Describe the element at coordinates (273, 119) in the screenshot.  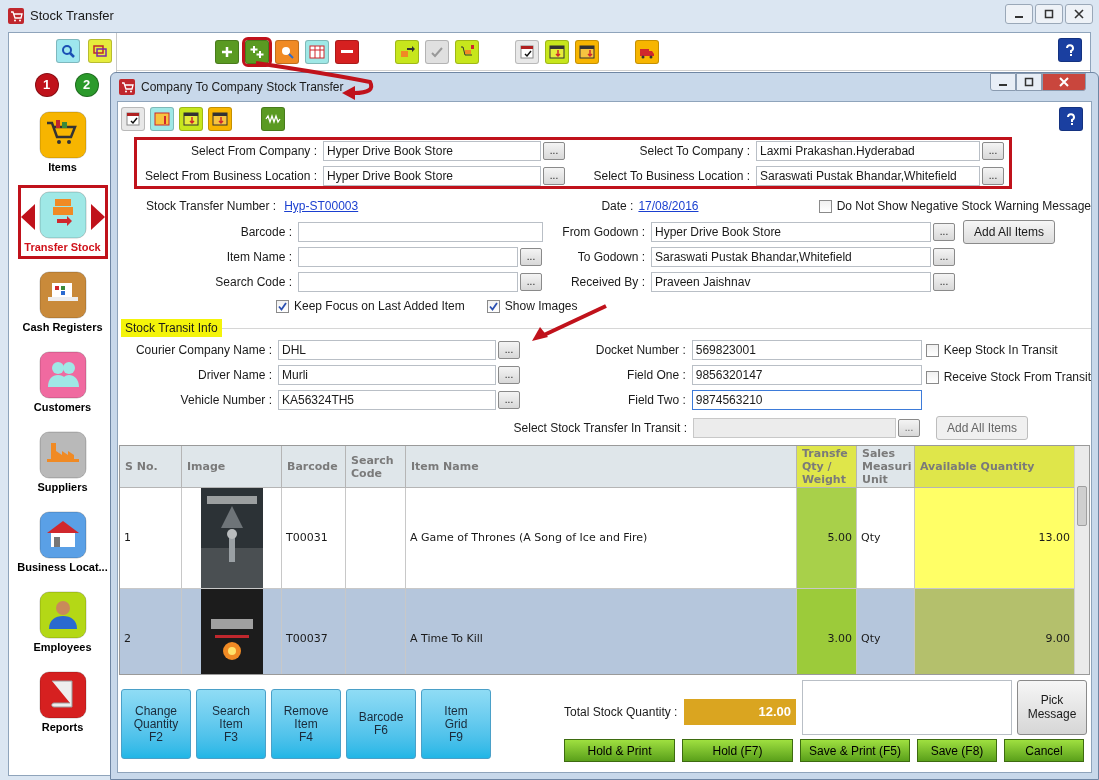
I see `wave-button` at that location.